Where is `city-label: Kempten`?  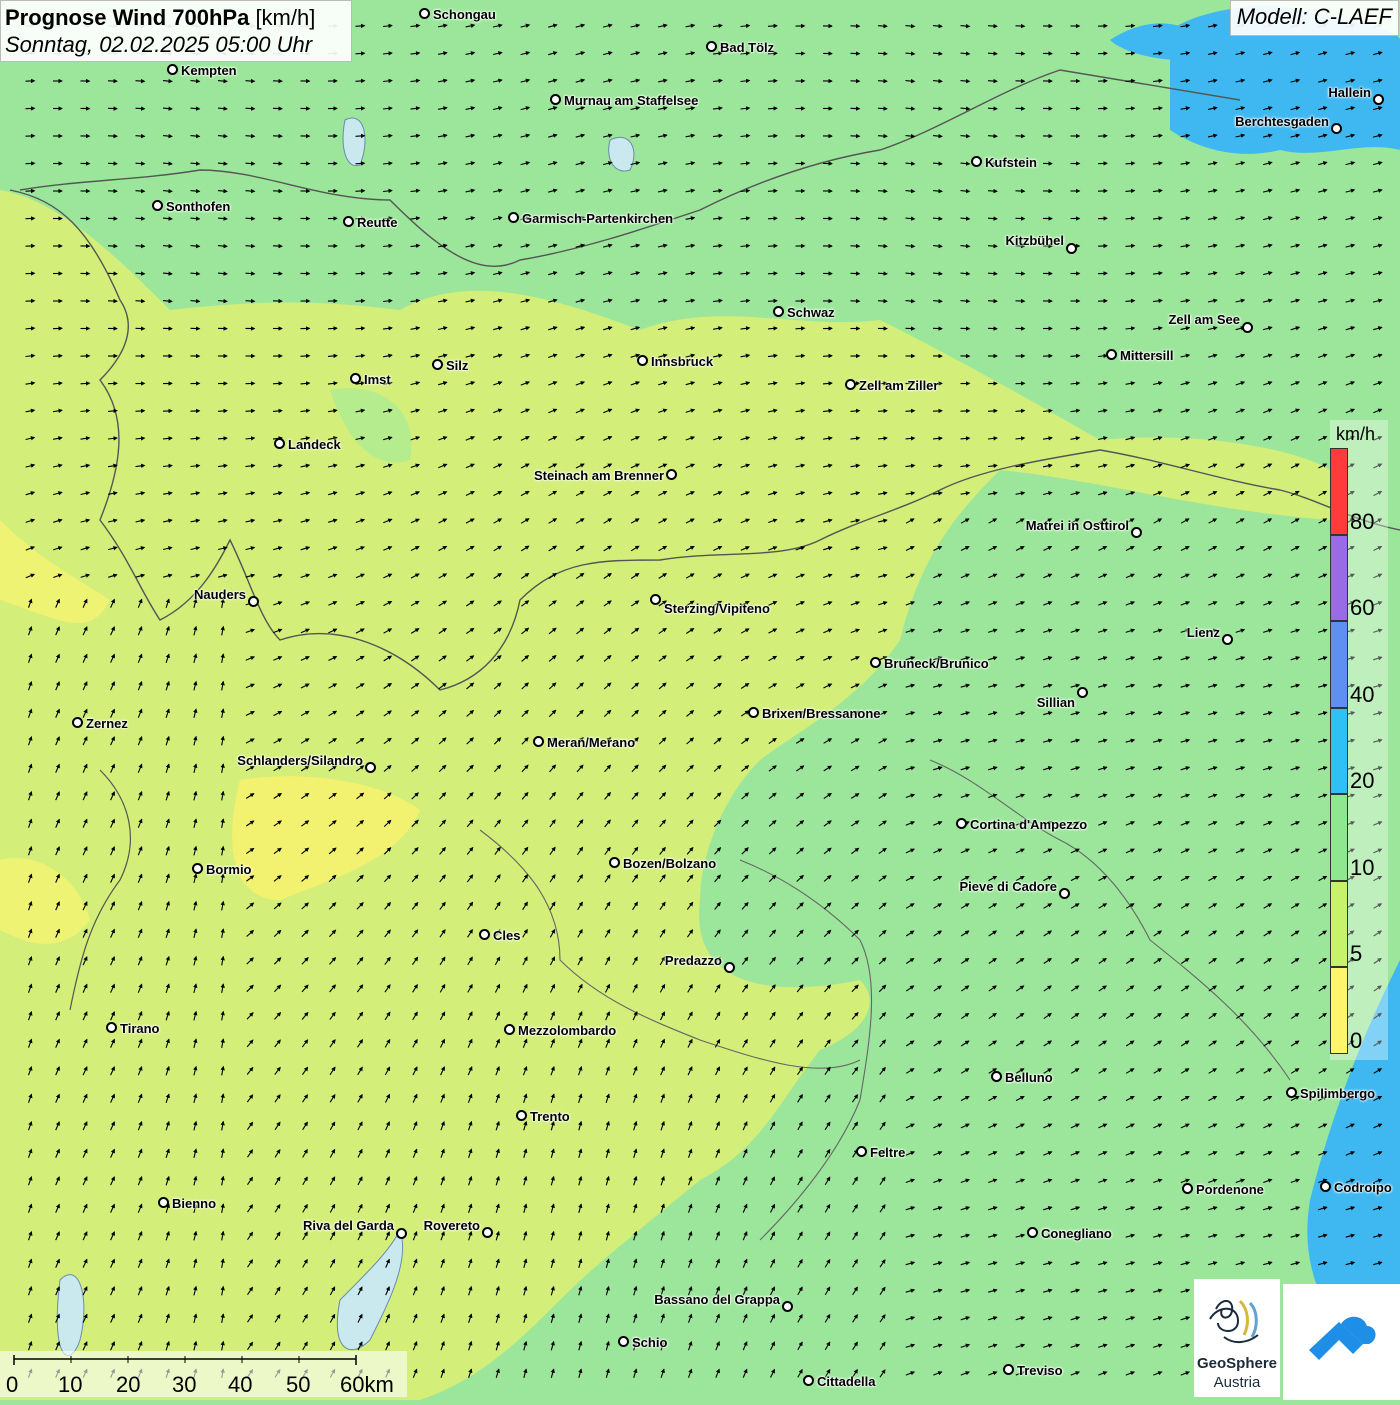 city-label: Kempten is located at coordinates (209, 70).